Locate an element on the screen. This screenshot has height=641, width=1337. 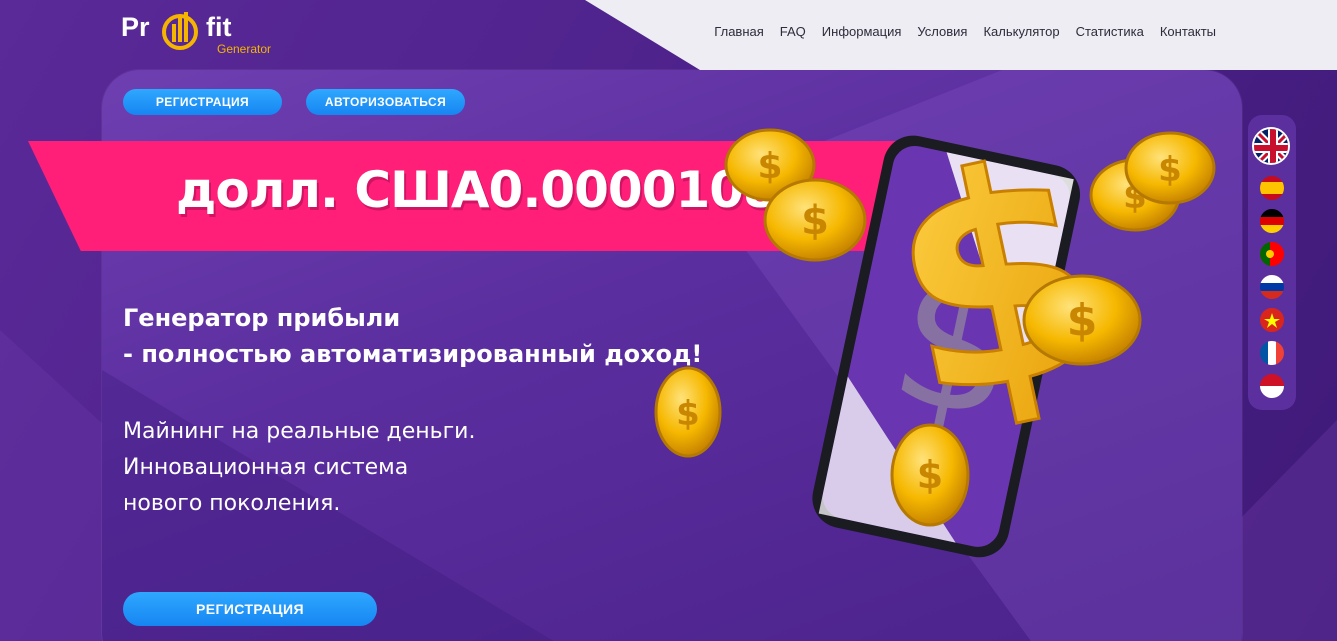
logo-text-part2: fit is located at coordinates (219, 27).